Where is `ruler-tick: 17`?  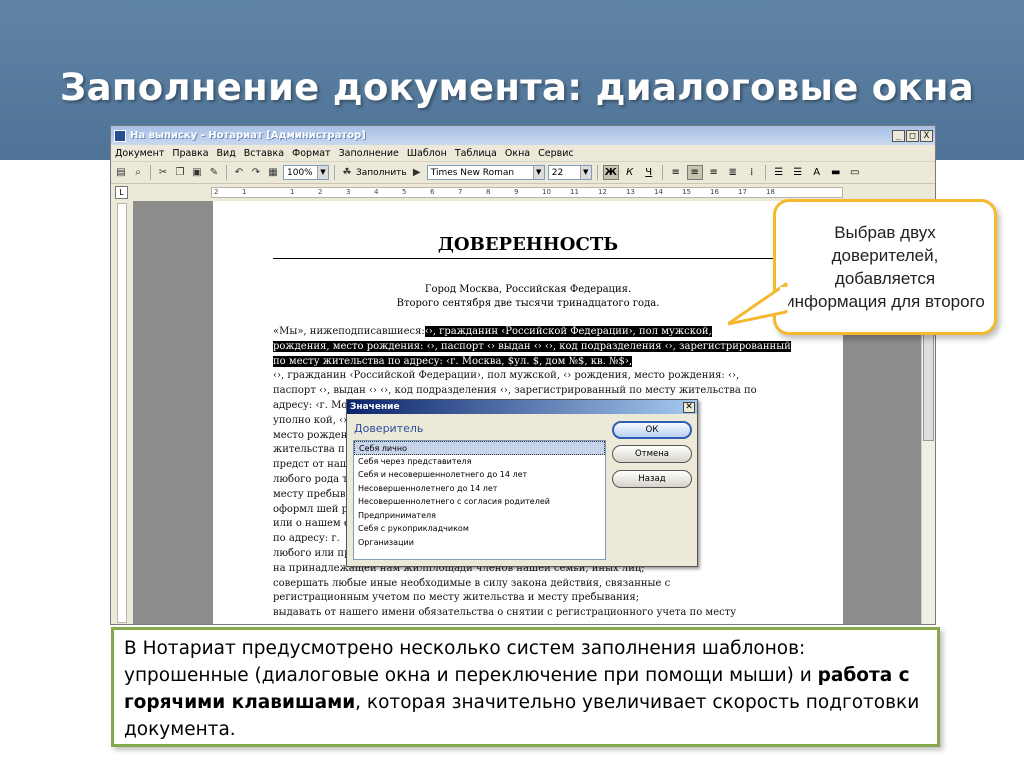
ruler-tick: 17 is located at coordinates (742, 192).